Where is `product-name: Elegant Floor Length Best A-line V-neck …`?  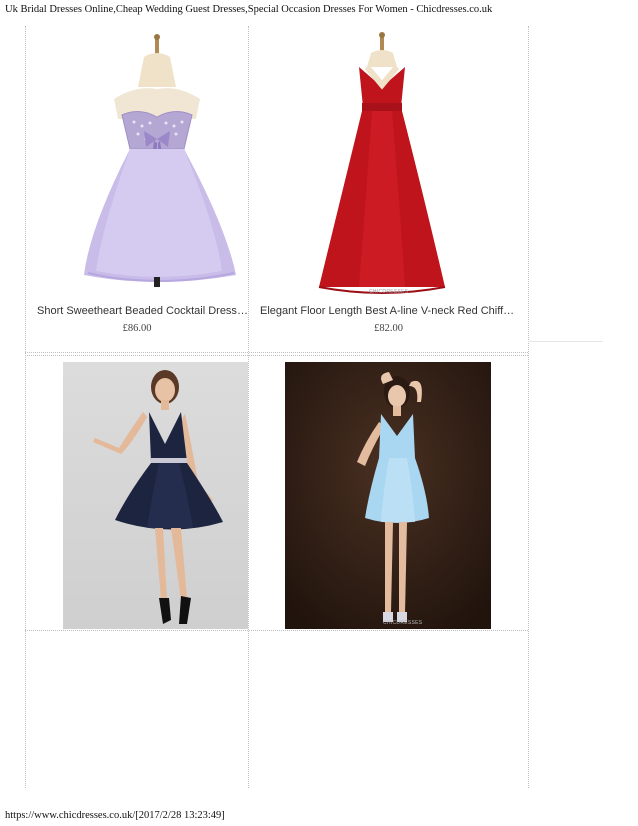 product-name: Elegant Floor Length Best A-line V-neck … is located at coordinates (389, 311).